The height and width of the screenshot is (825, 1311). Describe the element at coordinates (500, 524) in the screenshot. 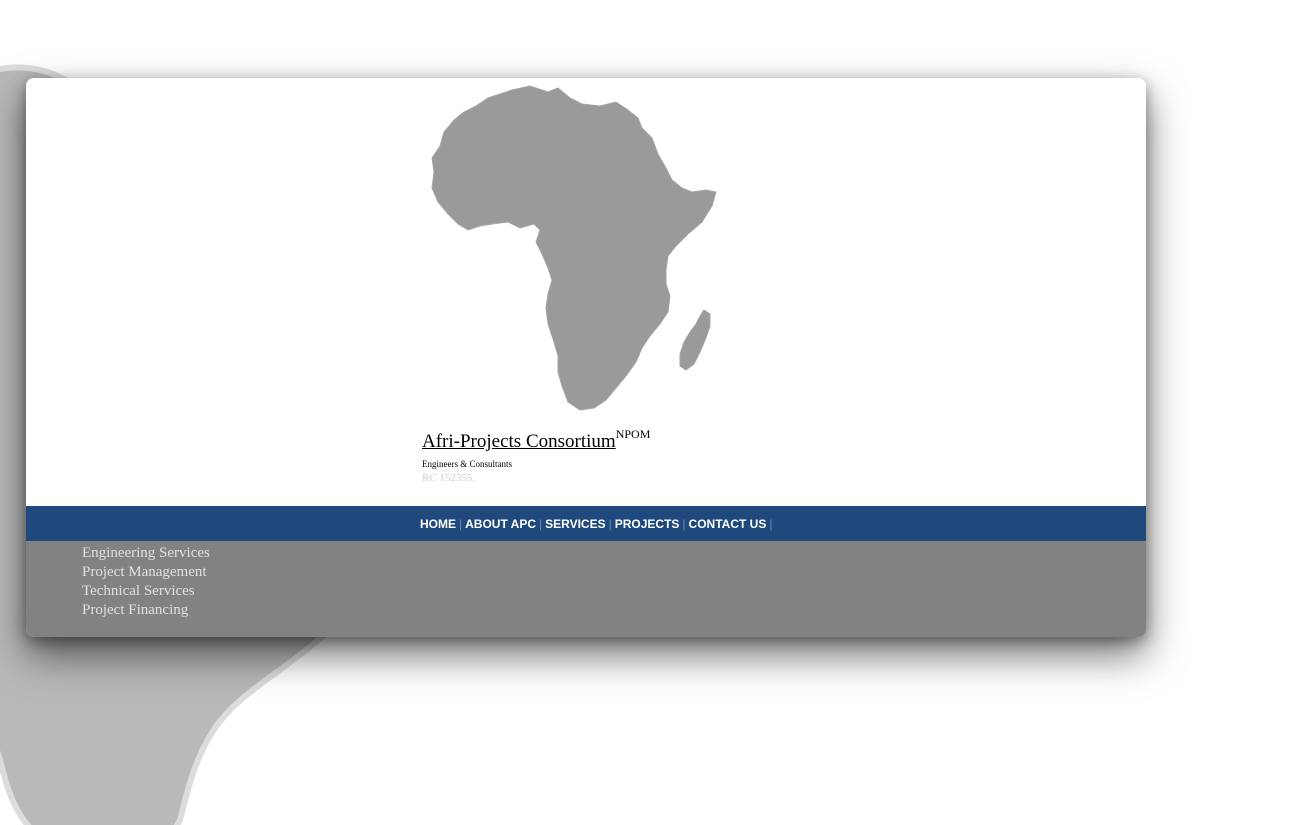

I see `nav-item-about: ABOUT APC` at that location.